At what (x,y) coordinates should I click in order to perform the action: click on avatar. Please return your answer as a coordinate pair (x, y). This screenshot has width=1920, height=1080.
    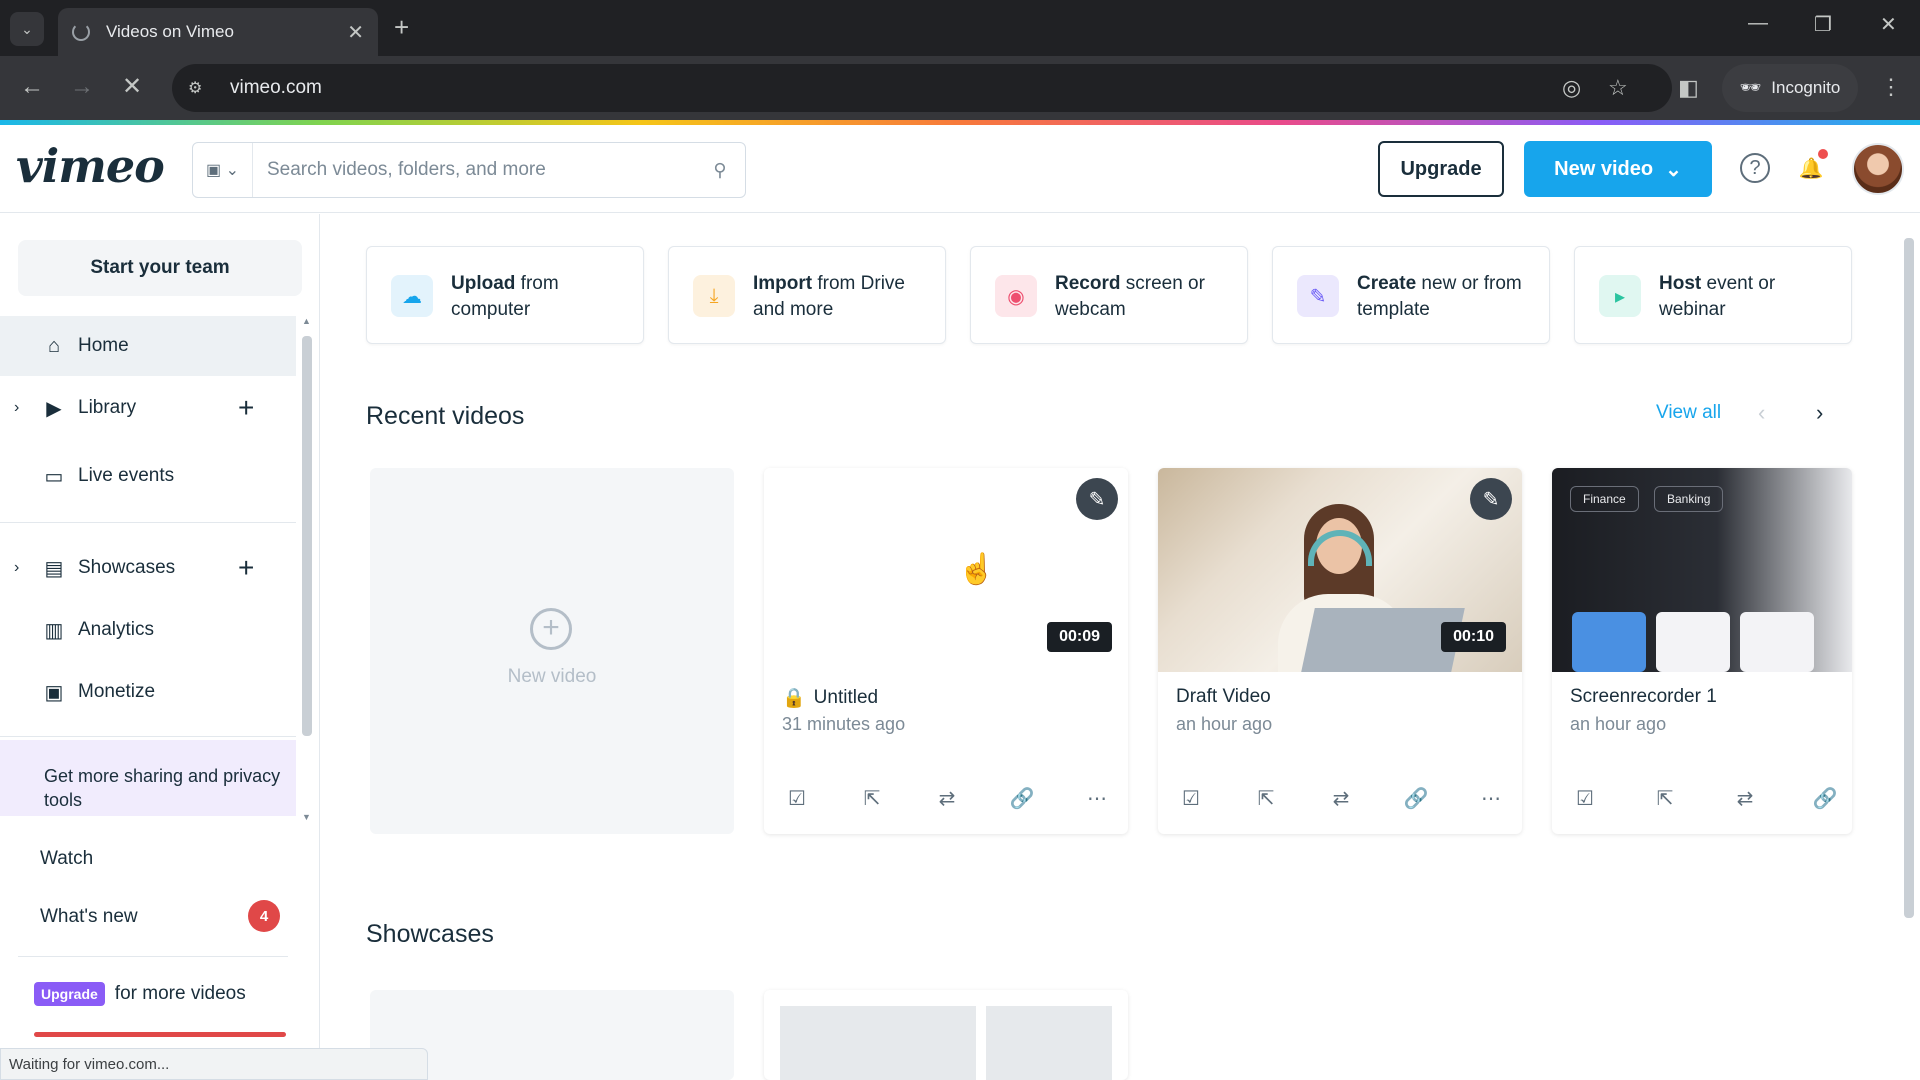
    Looking at the image, I should click on (1878, 169).